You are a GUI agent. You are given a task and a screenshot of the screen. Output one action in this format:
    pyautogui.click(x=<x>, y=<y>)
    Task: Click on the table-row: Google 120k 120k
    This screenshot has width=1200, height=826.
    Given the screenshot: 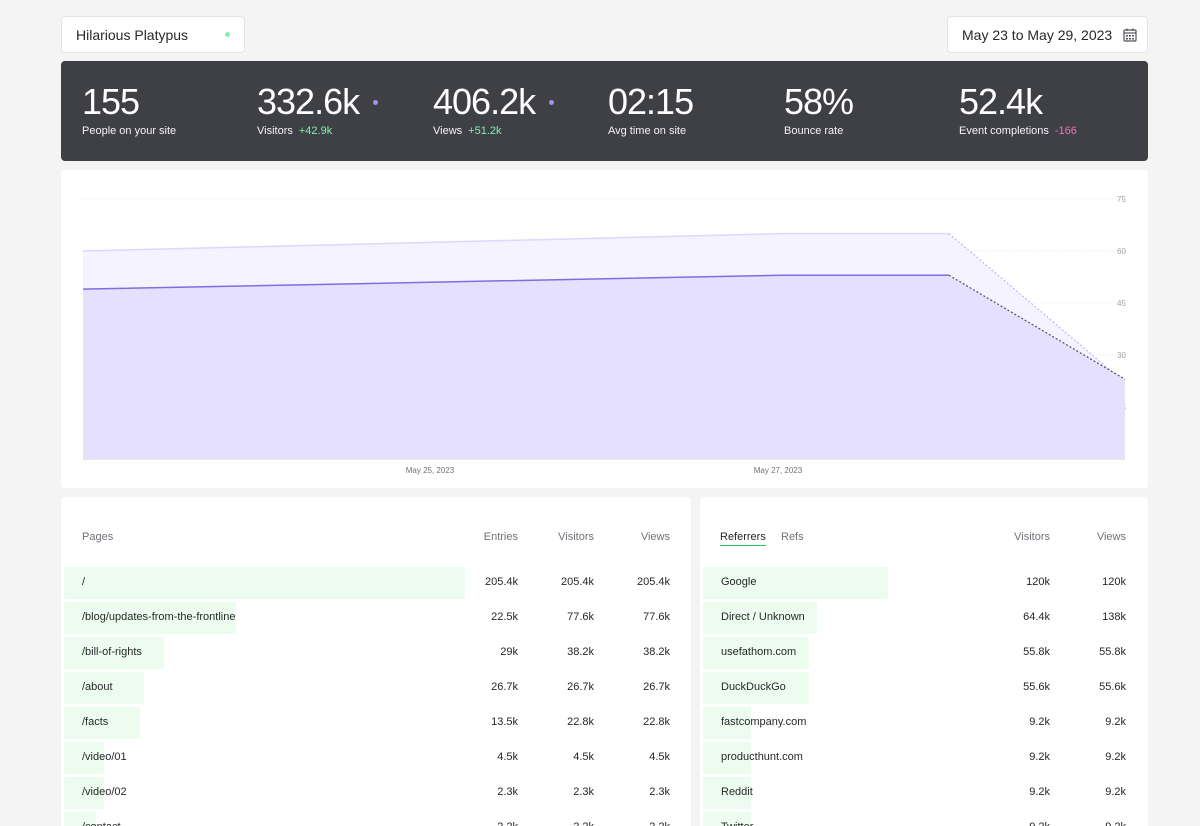 What is the action you would take?
    pyautogui.click(x=923, y=583)
    